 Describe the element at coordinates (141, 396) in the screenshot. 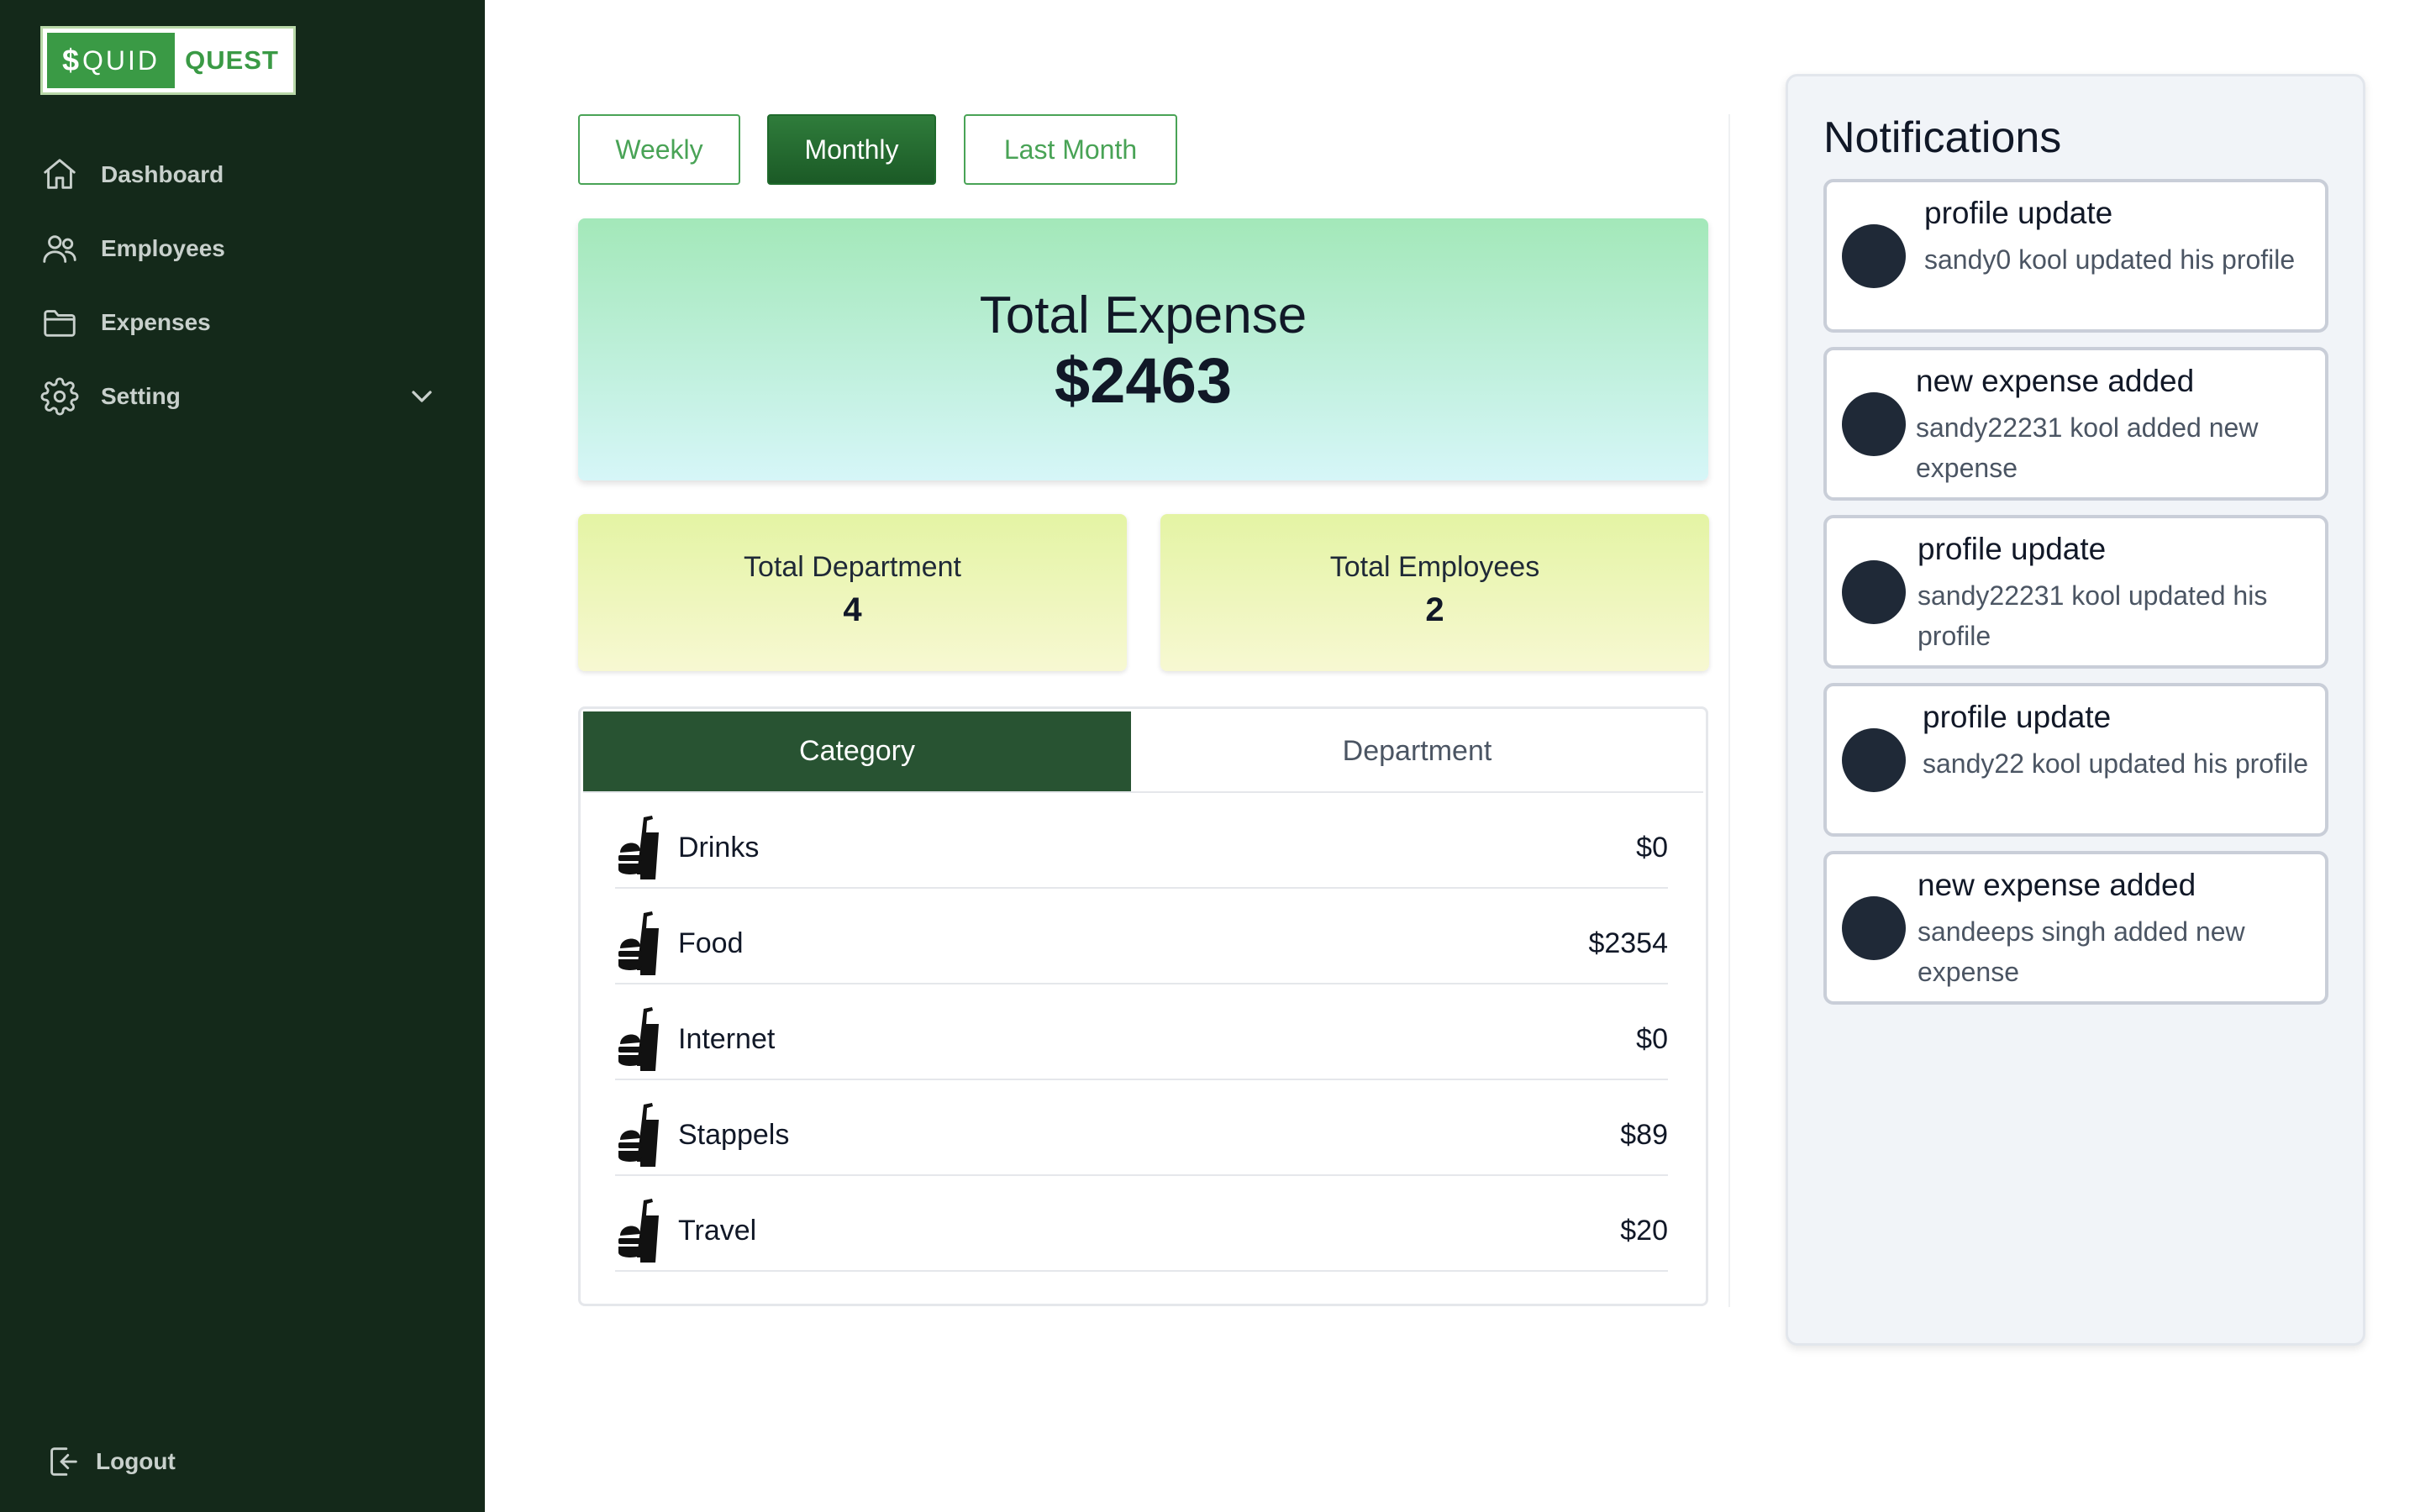

I see `sidebar-item-label: Setting` at that location.